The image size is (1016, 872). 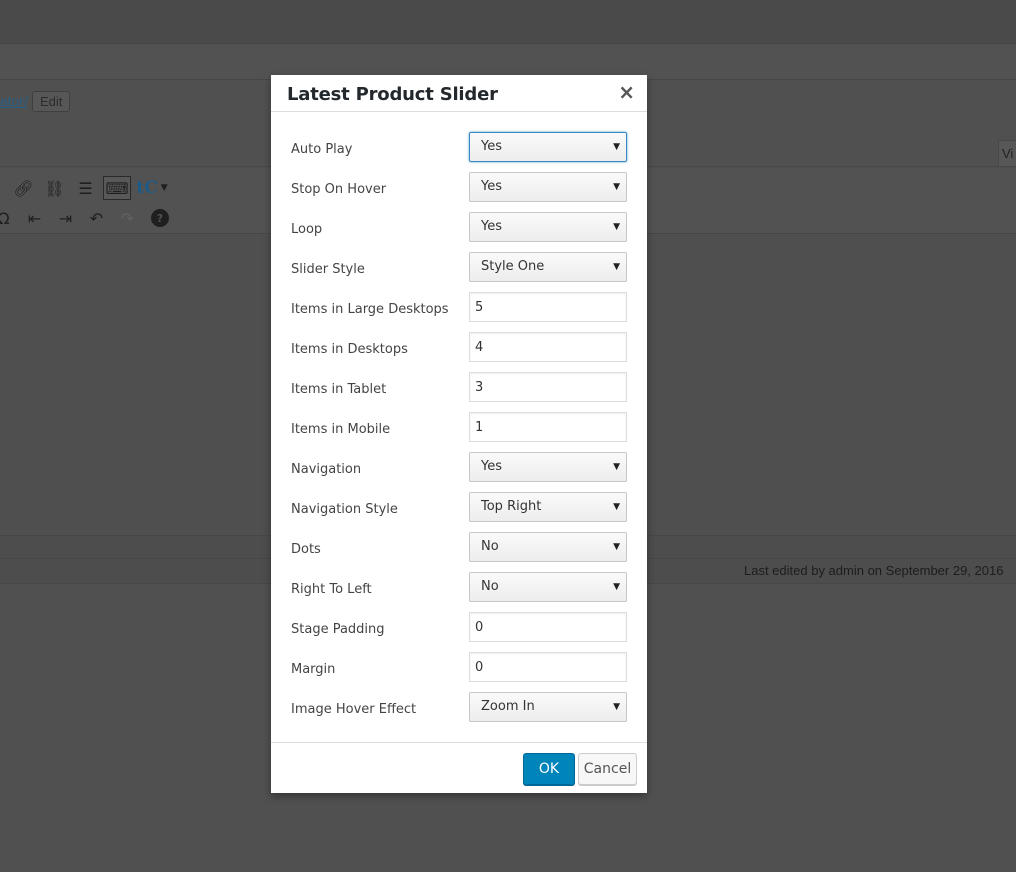 I want to click on slider-style-select: Style One ▼, so click(x=548, y=267).